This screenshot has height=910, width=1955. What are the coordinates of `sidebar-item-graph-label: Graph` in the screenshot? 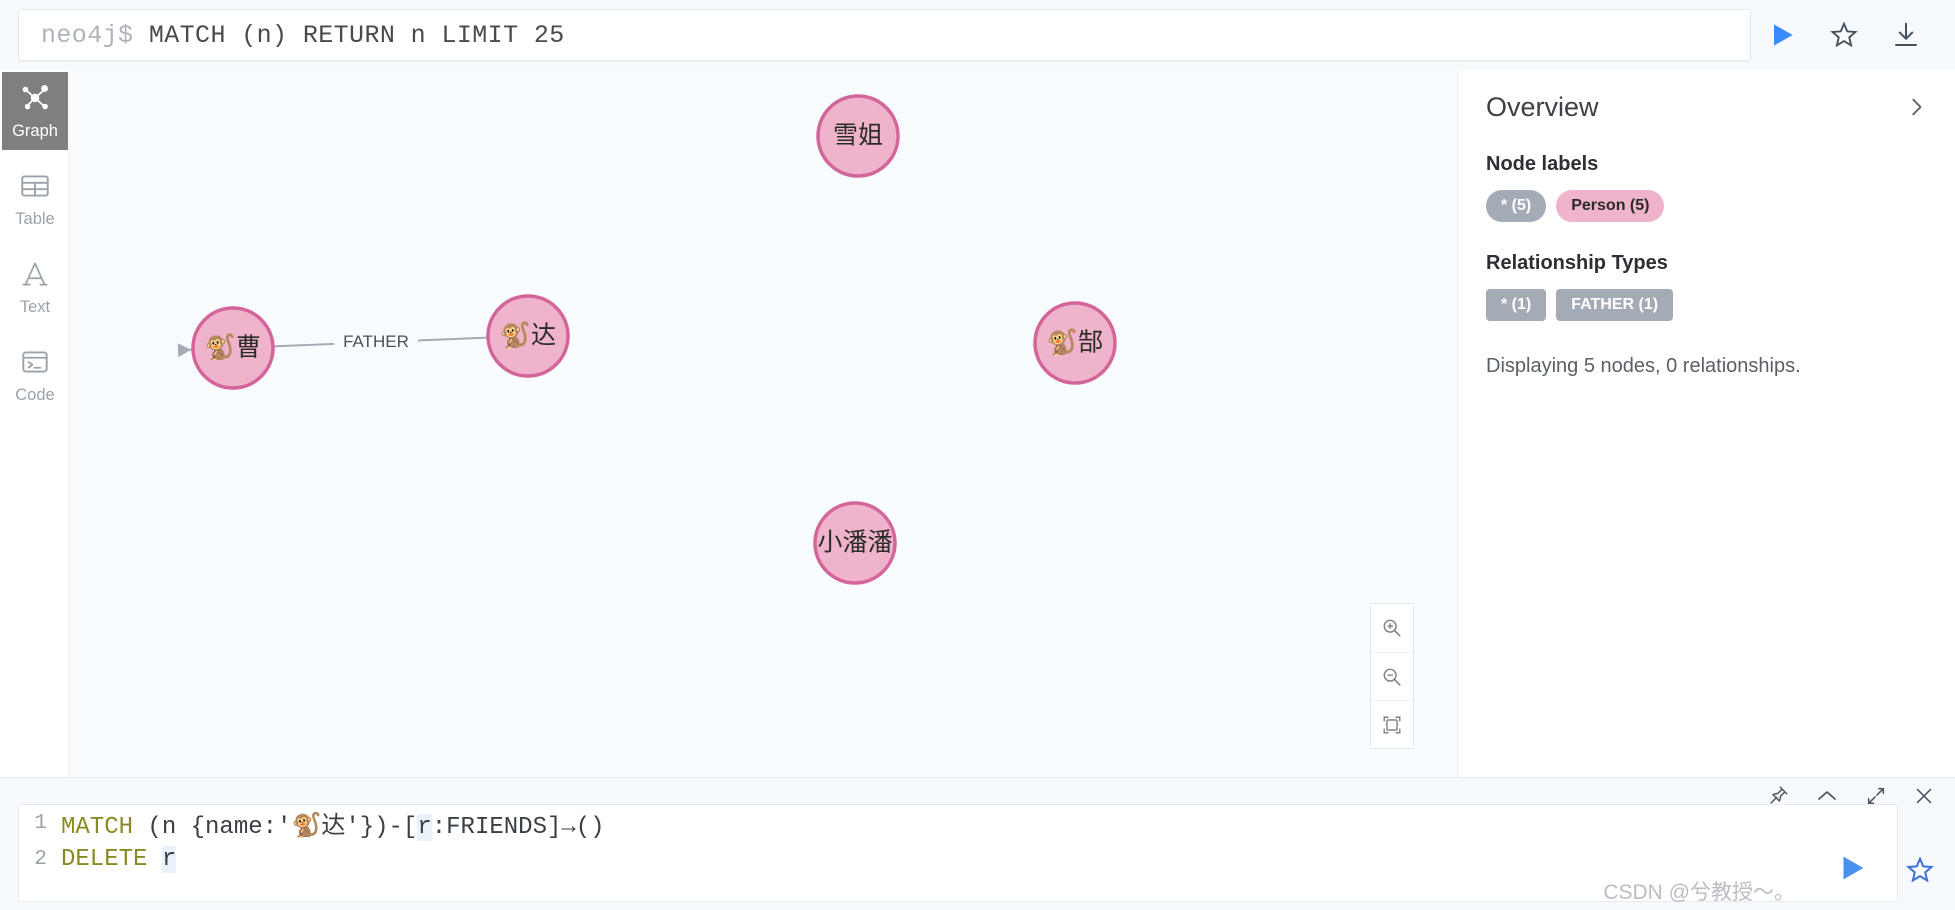 It's located at (35, 131).